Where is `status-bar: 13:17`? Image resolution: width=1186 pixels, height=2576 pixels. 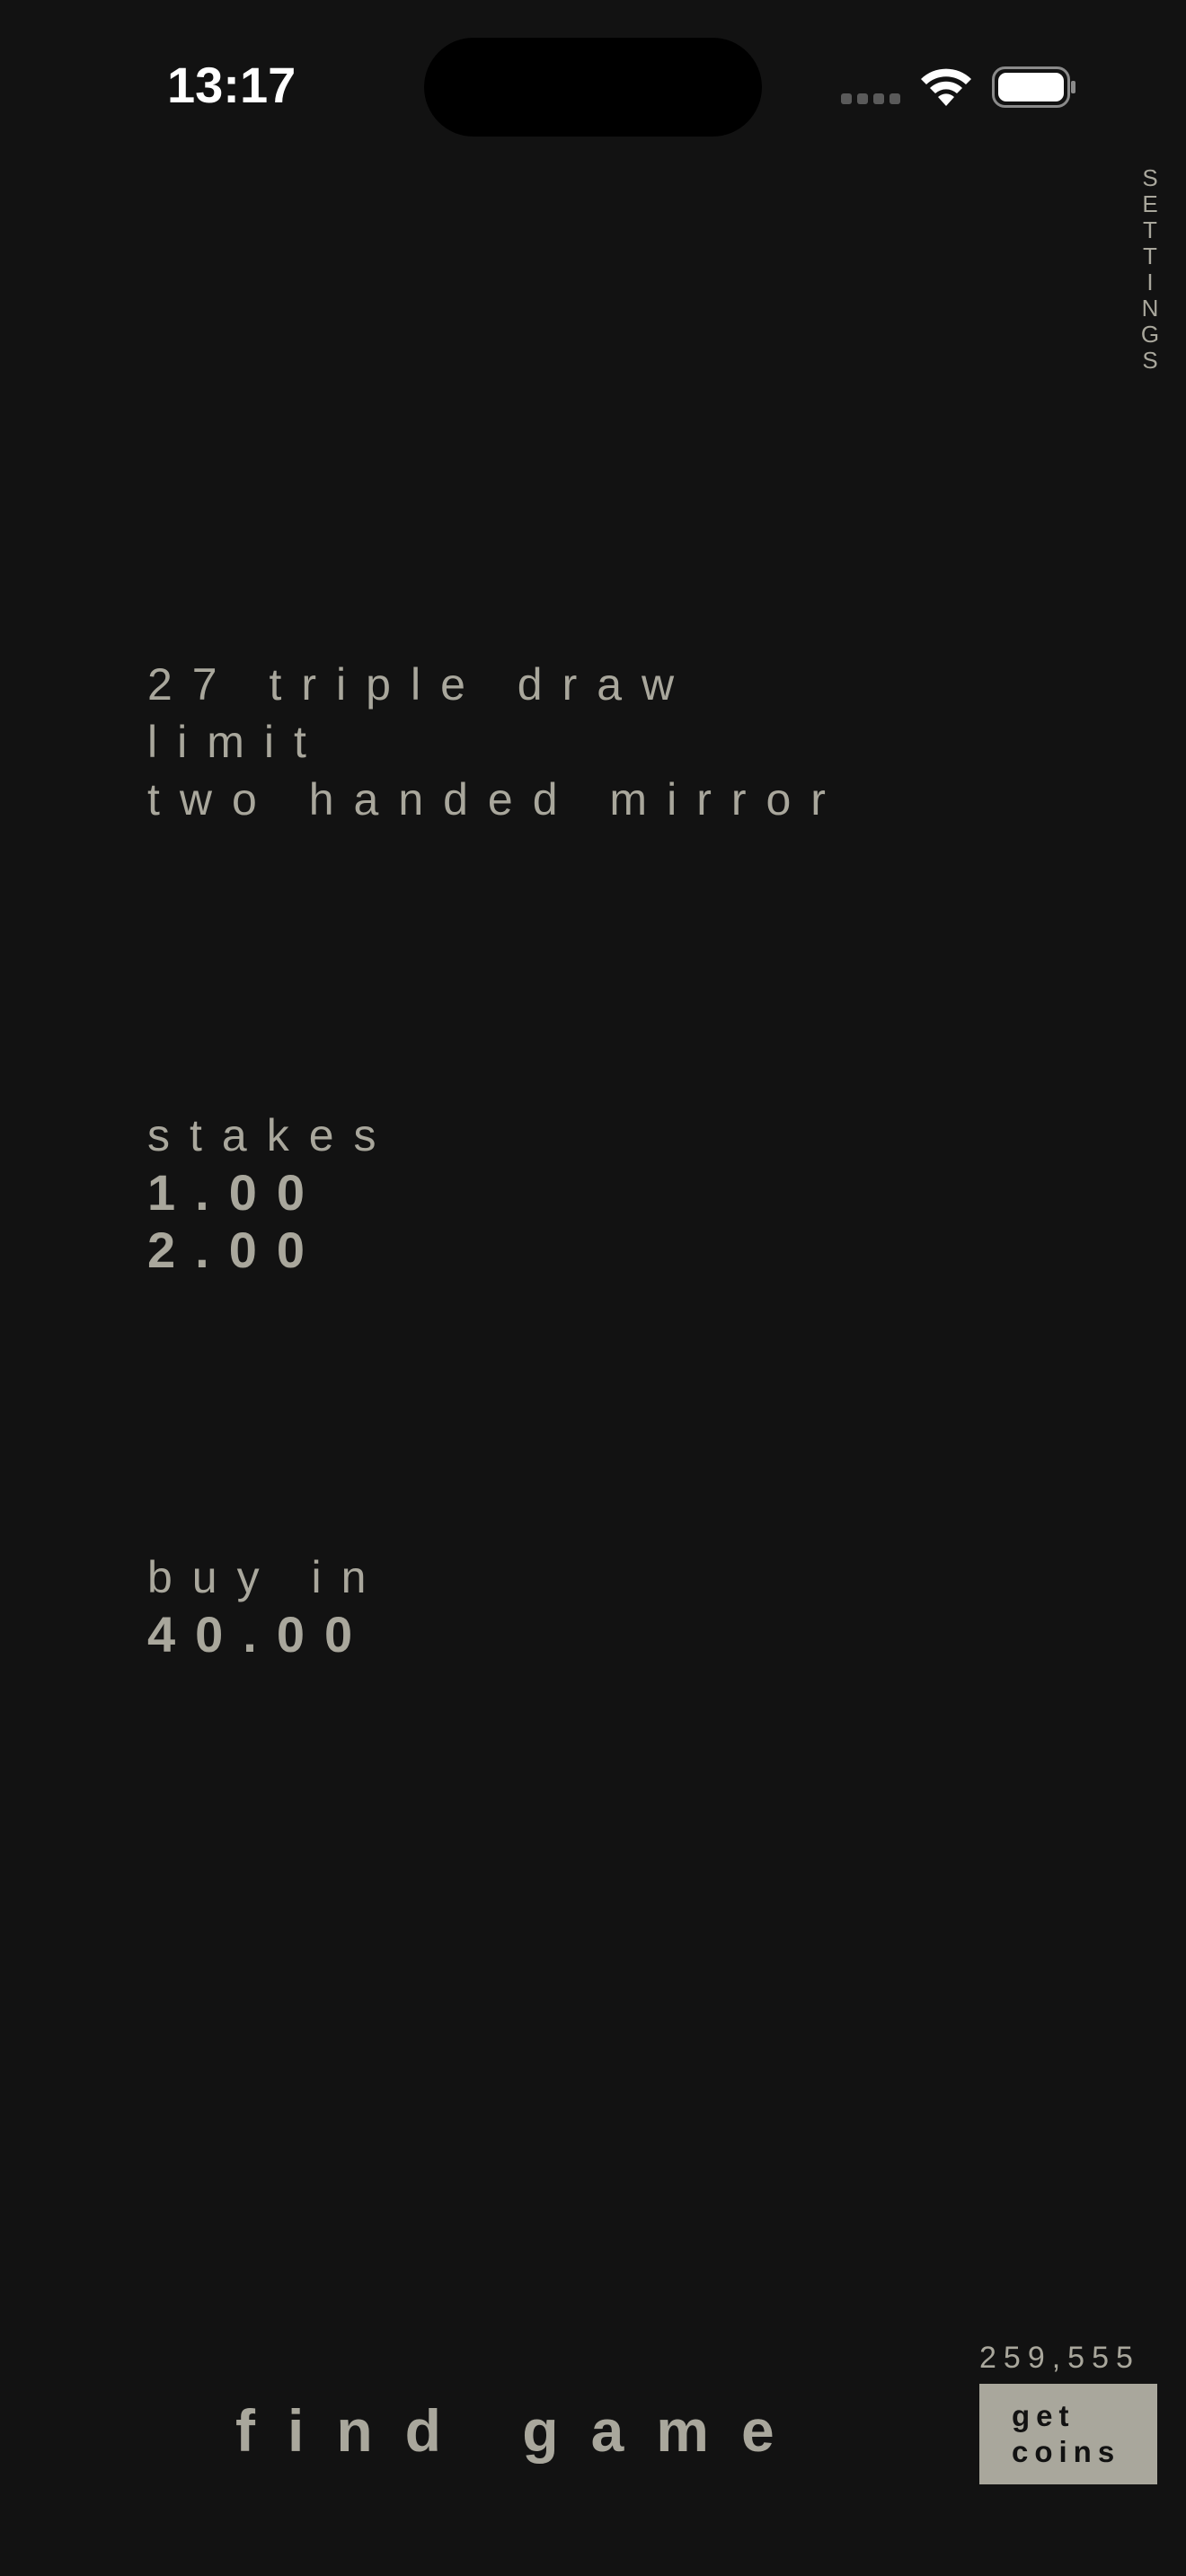
status-bar: 13:17 is located at coordinates (593, 81).